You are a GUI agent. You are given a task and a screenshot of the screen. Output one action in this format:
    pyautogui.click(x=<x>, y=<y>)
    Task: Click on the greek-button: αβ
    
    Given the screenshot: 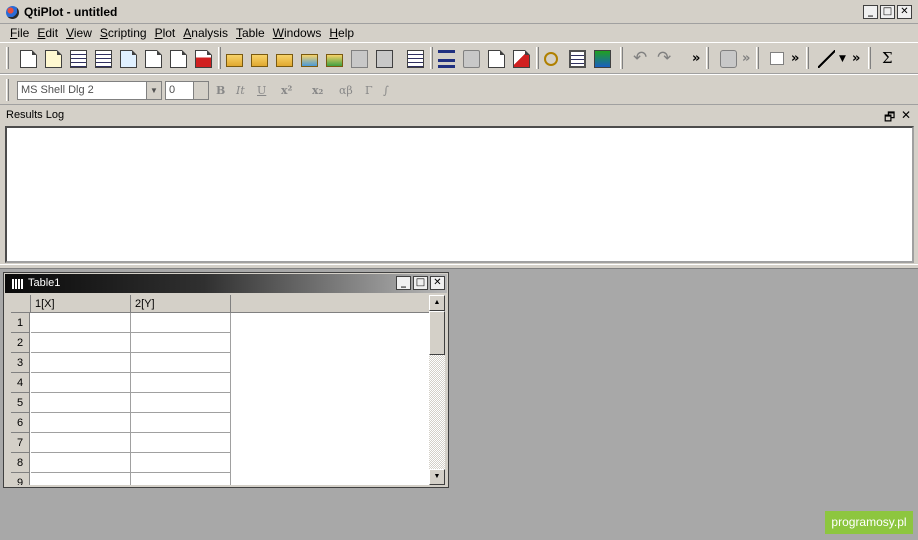 What is the action you would take?
    pyautogui.click(x=346, y=90)
    